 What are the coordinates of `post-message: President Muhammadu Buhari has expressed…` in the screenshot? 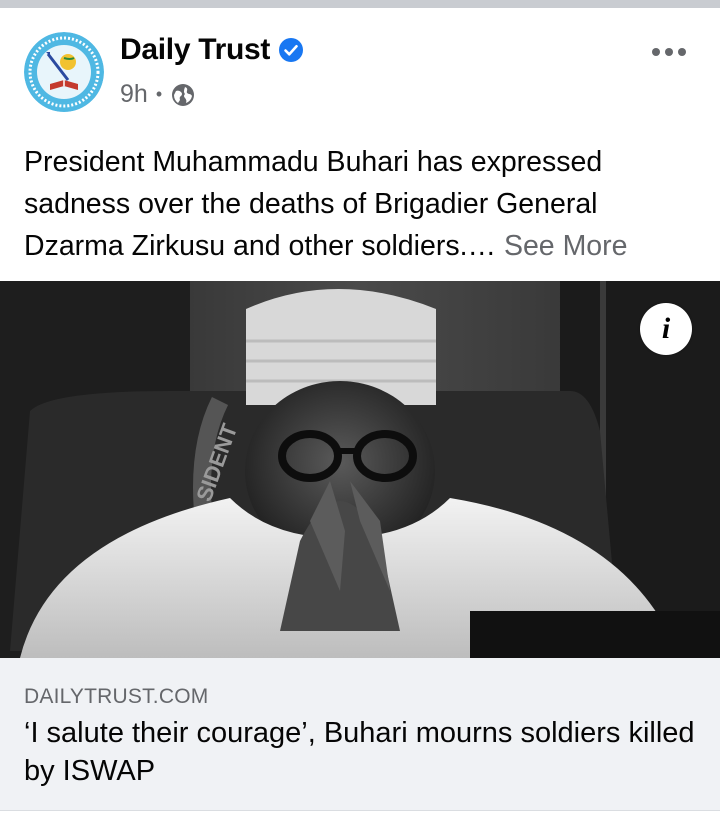 It's located at (364, 204).